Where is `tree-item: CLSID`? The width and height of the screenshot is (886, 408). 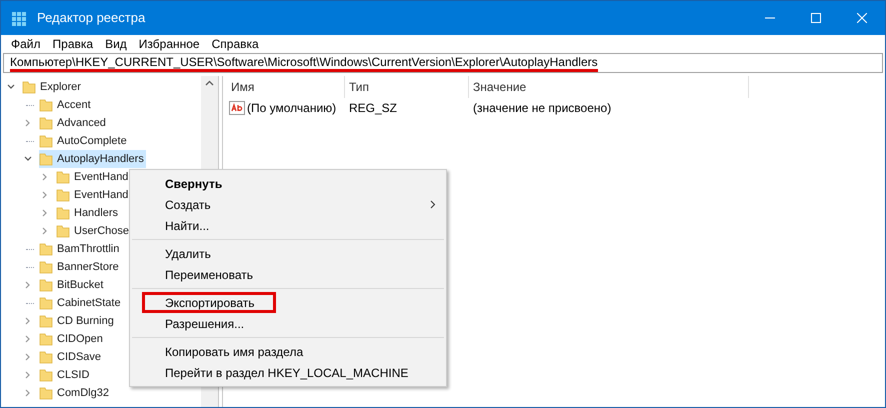
tree-item: CLSID is located at coordinates (65, 375).